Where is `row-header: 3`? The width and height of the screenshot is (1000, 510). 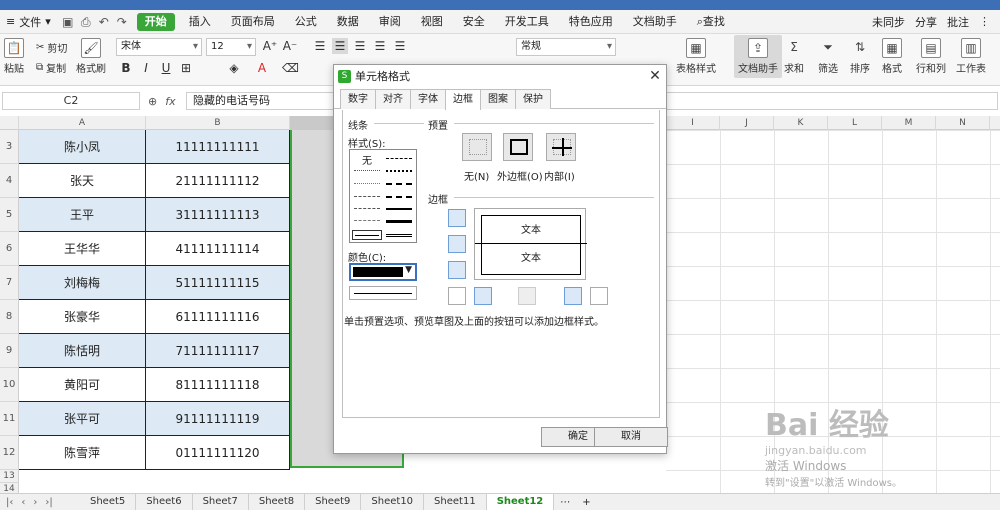 row-header: 3 is located at coordinates (9, 147).